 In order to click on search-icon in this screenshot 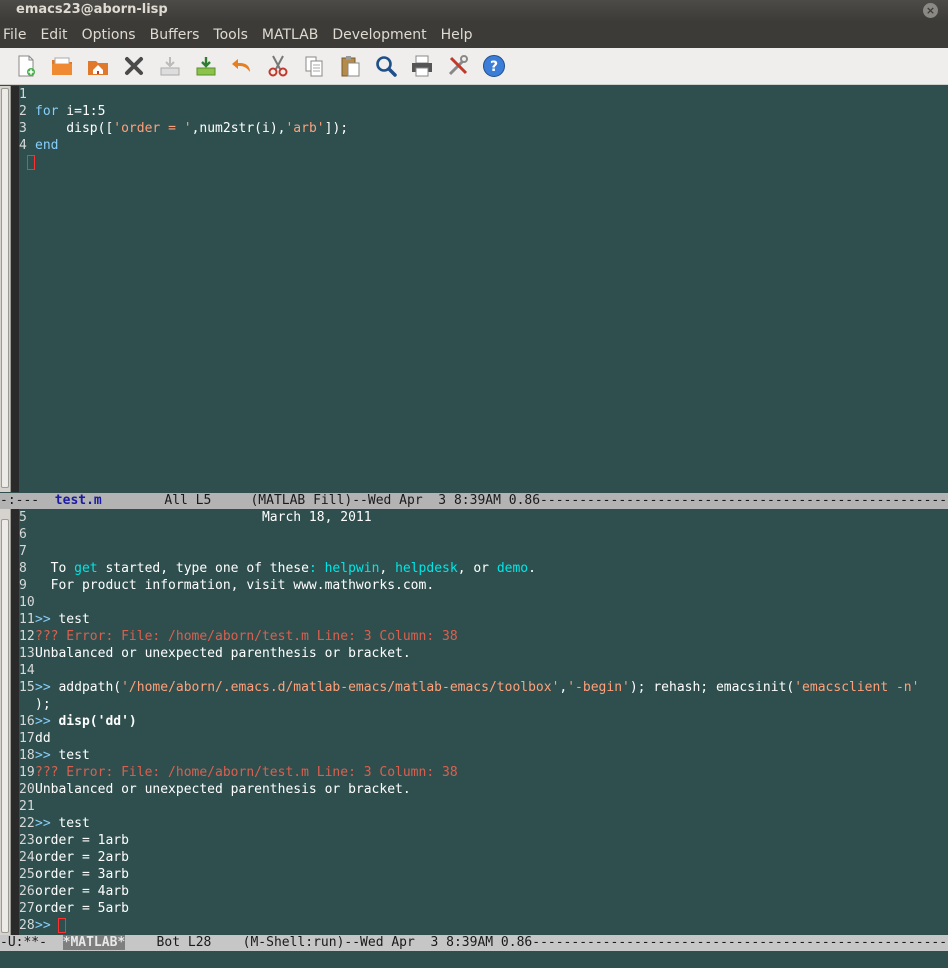, I will do `click(386, 66)`.